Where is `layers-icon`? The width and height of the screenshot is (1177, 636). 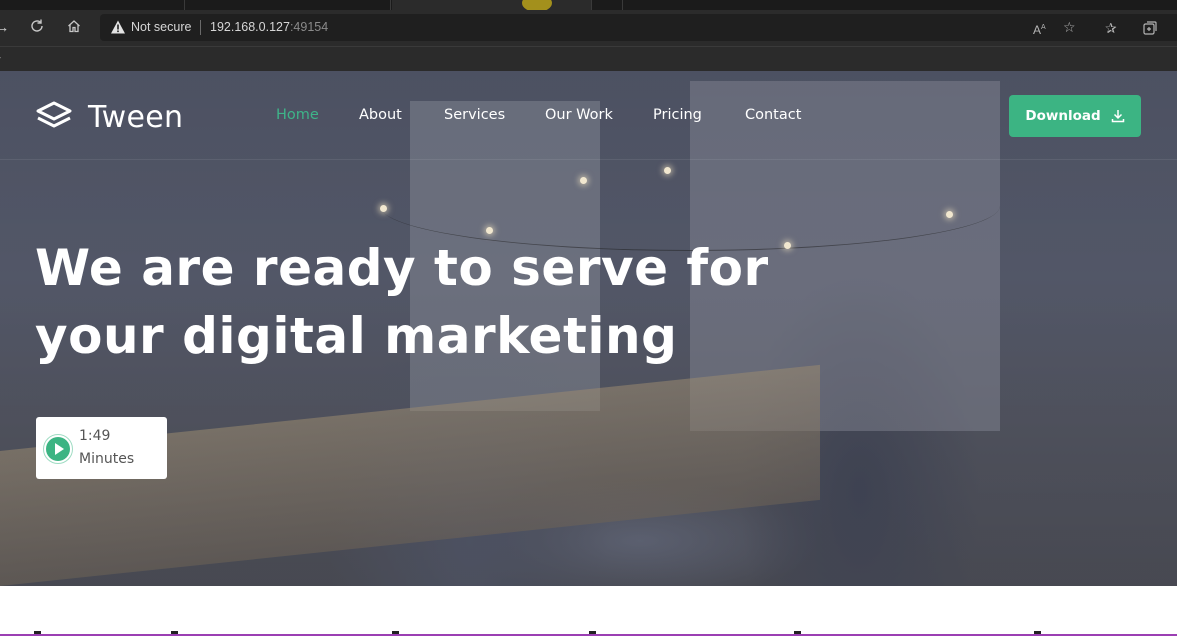 layers-icon is located at coordinates (54, 114).